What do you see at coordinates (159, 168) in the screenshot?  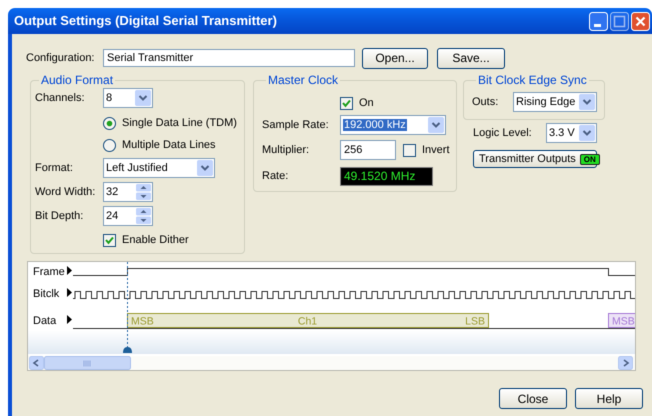 I see `format-dropdown: Left Justified` at bounding box center [159, 168].